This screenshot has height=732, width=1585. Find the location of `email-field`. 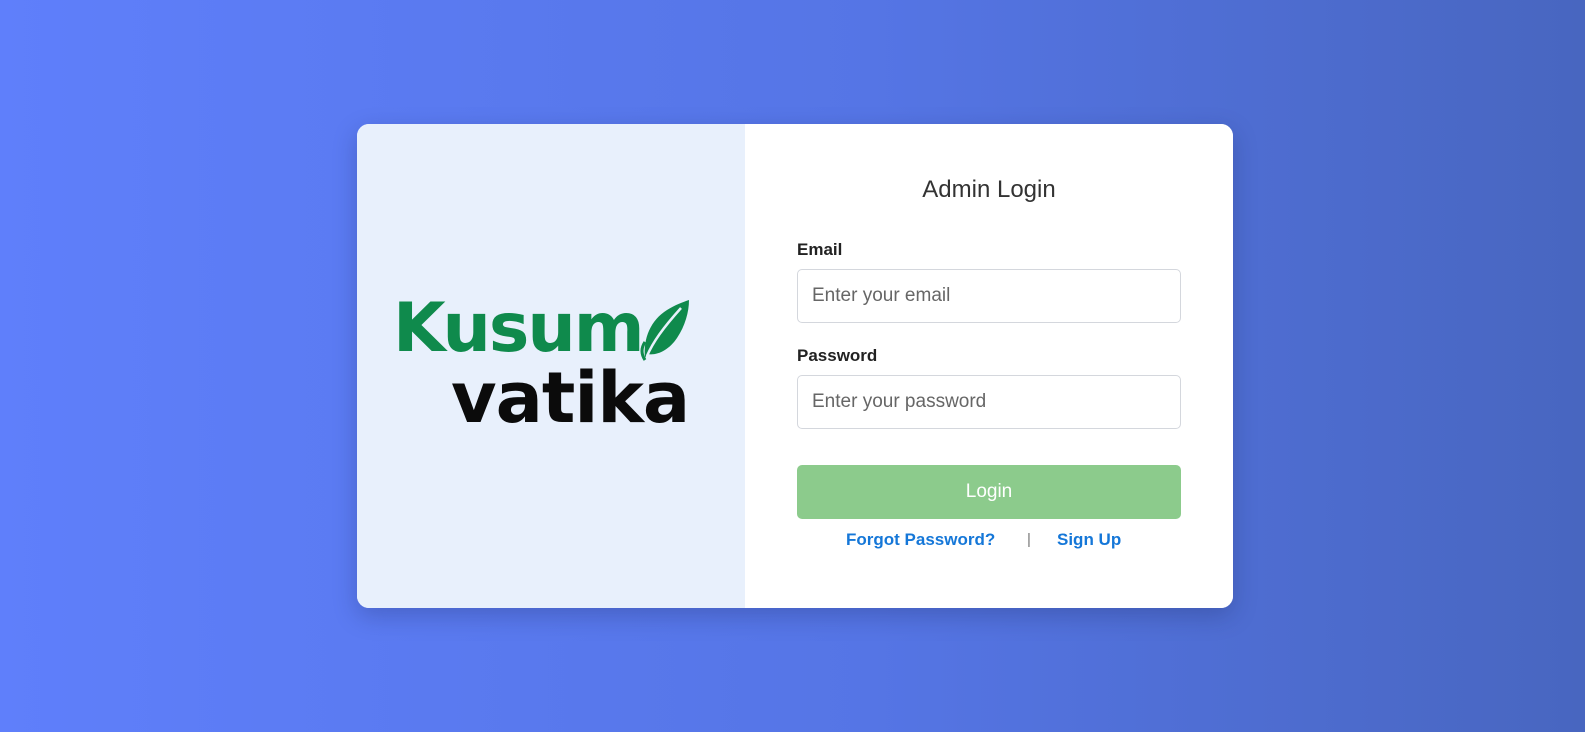

email-field is located at coordinates (989, 296).